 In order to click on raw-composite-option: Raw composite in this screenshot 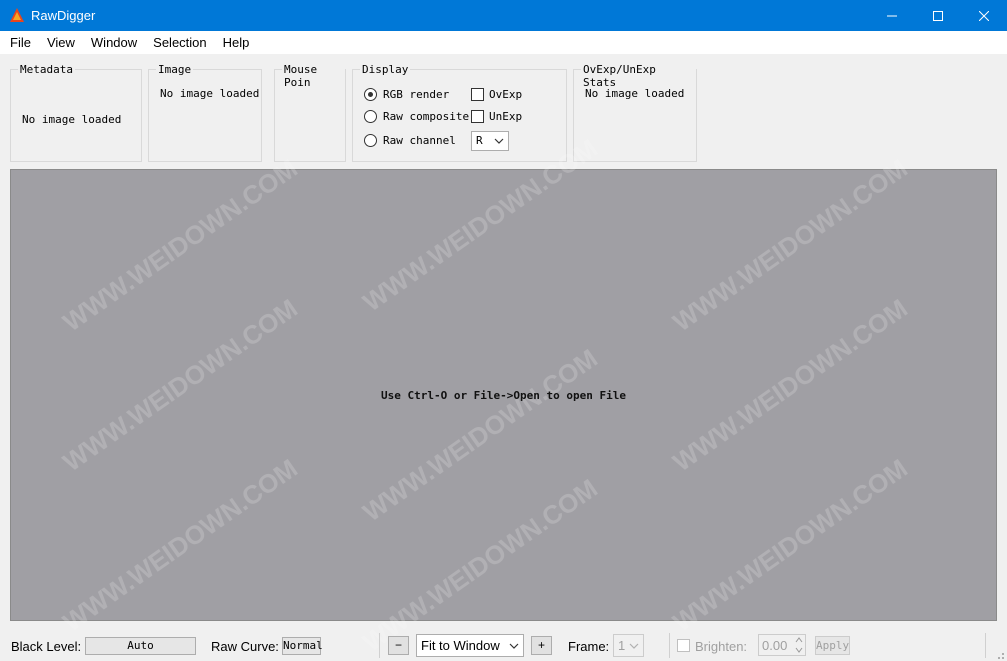, I will do `click(416, 116)`.